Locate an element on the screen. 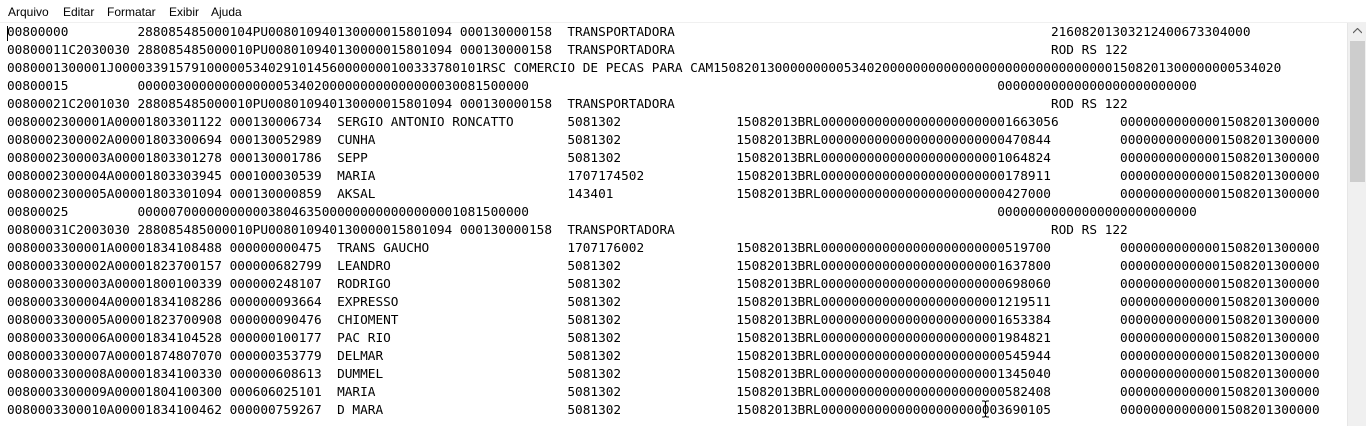 The image size is (1366, 426). ibeam-cursor-icon is located at coordinates (985, 409).